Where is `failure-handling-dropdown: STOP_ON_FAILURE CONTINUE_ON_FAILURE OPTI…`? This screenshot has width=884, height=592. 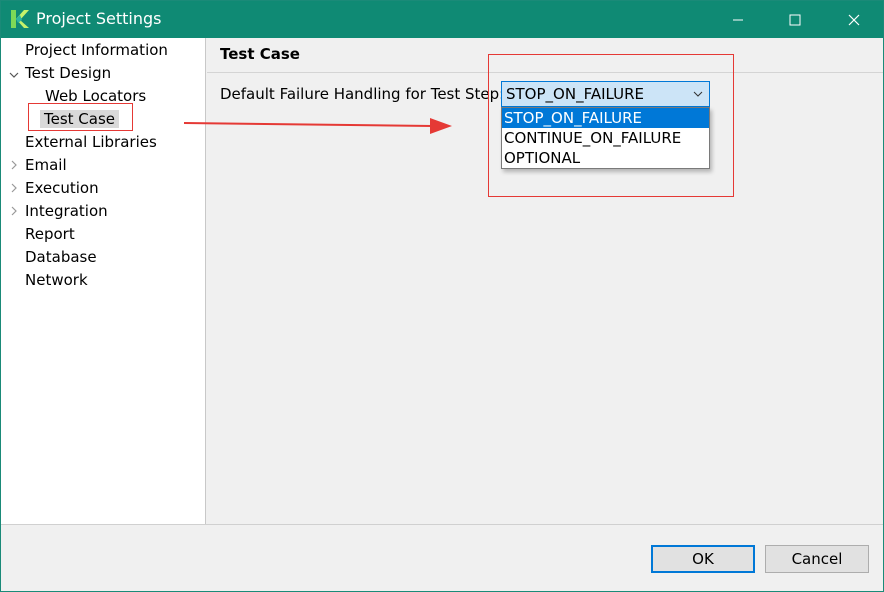
failure-handling-dropdown: STOP_ON_FAILURE CONTINUE_ON_FAILURE OPTI… is located at coordinates (605, 138).